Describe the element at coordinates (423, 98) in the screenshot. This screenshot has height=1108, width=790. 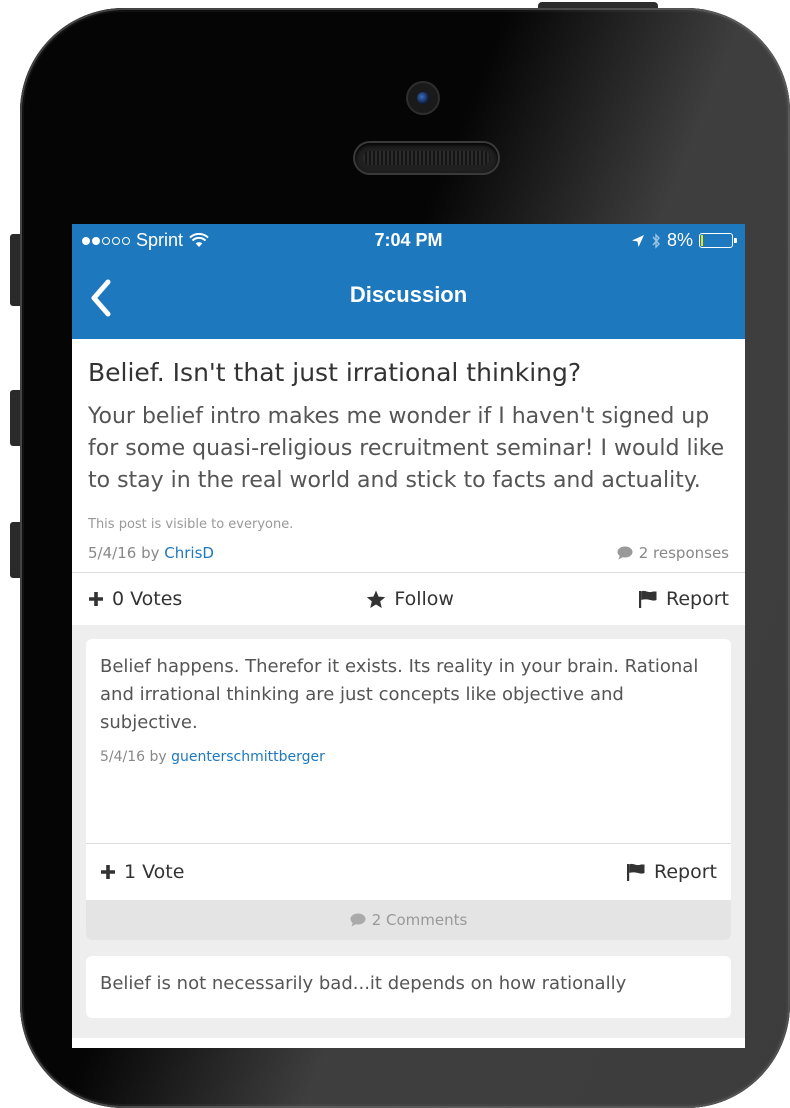
I see `front-camera` at that location.